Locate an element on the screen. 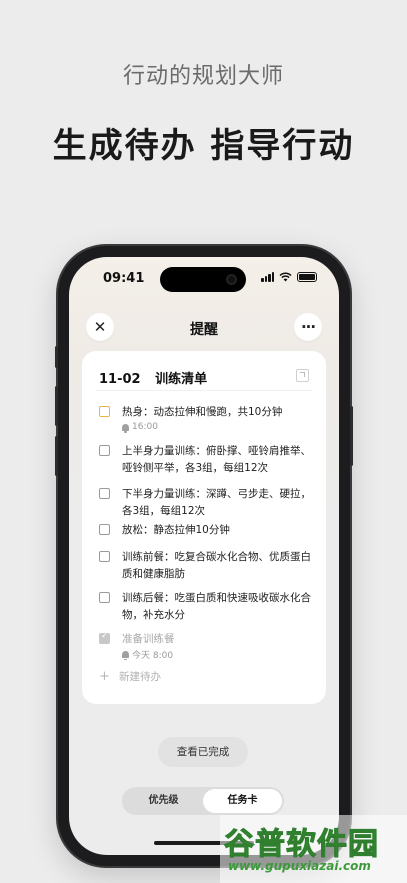  view-segmented-control: 优先级 任务卡 is located at coordinates (203, 801).